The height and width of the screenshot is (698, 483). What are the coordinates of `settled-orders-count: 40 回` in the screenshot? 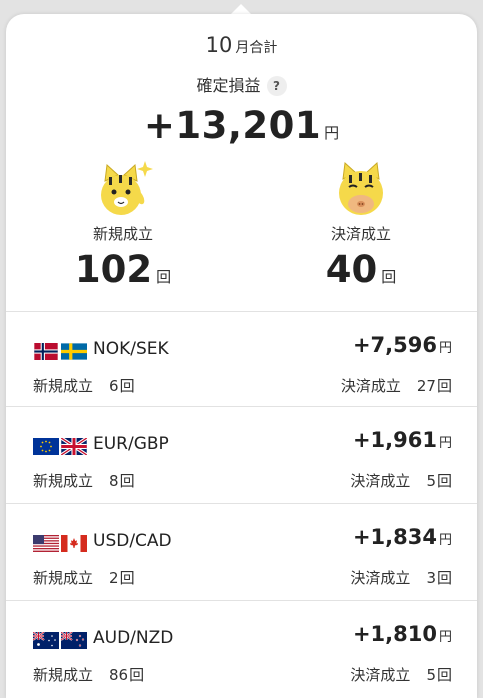 It's located at (361, 269).